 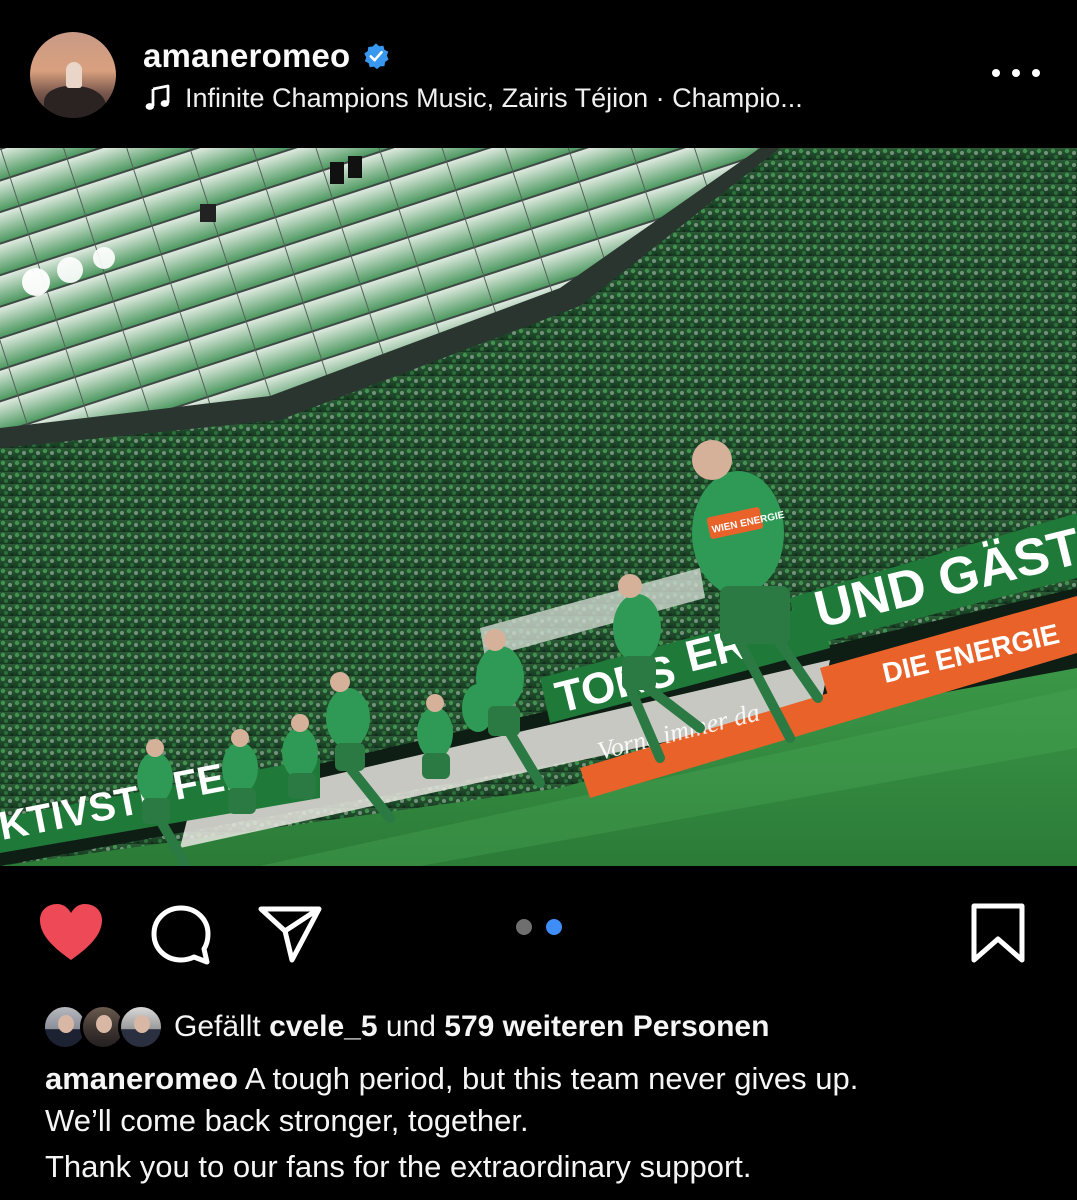 I want to click on likes-user: cvele_5, so click(x=323, y=1026).